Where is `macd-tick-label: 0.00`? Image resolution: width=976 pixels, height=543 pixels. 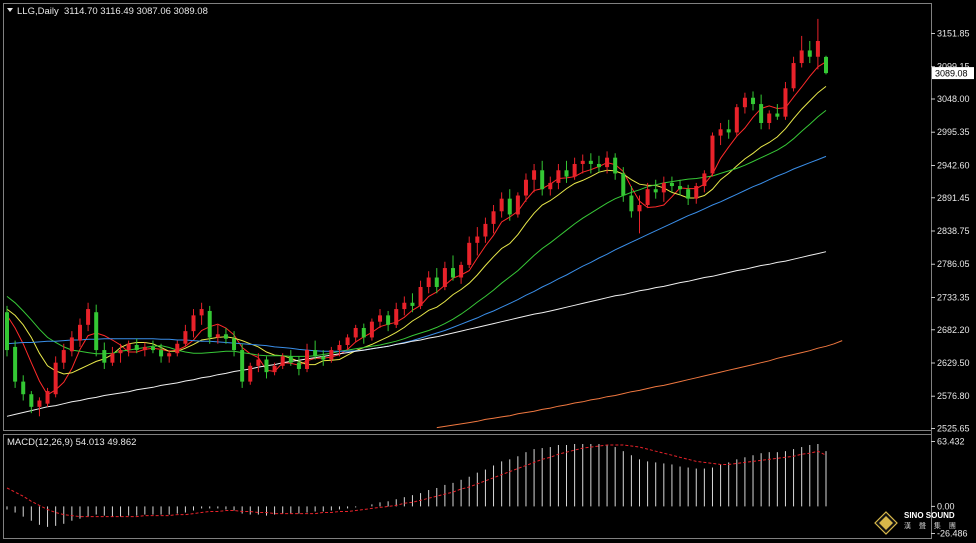 macd-tick-label: 0.00 is located at coordinates (946, 506).